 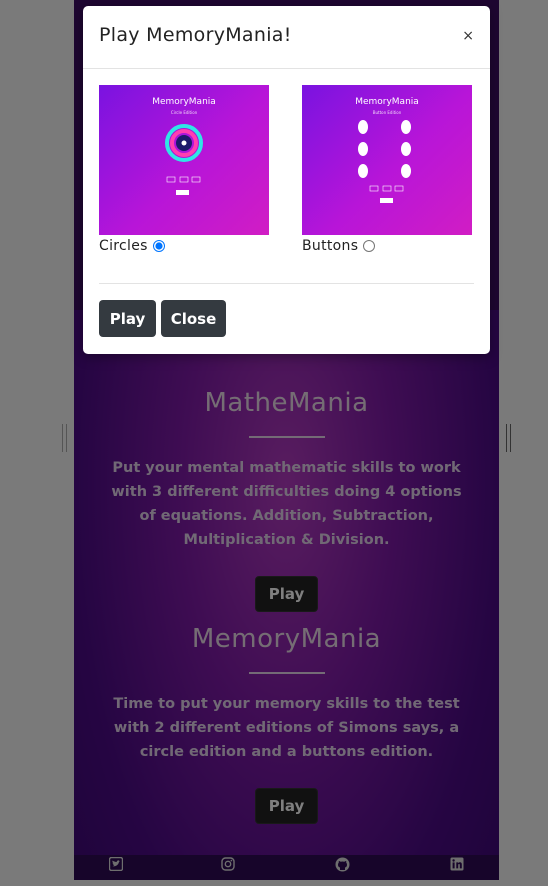 What do you see at coordinates (468, 36) in the screenshot?
I see `close-icon: ×` at bounding box center [468, 36].